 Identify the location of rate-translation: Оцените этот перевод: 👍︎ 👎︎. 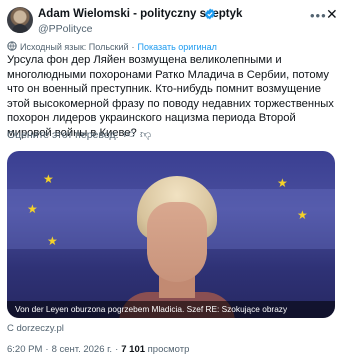
(79, 134).